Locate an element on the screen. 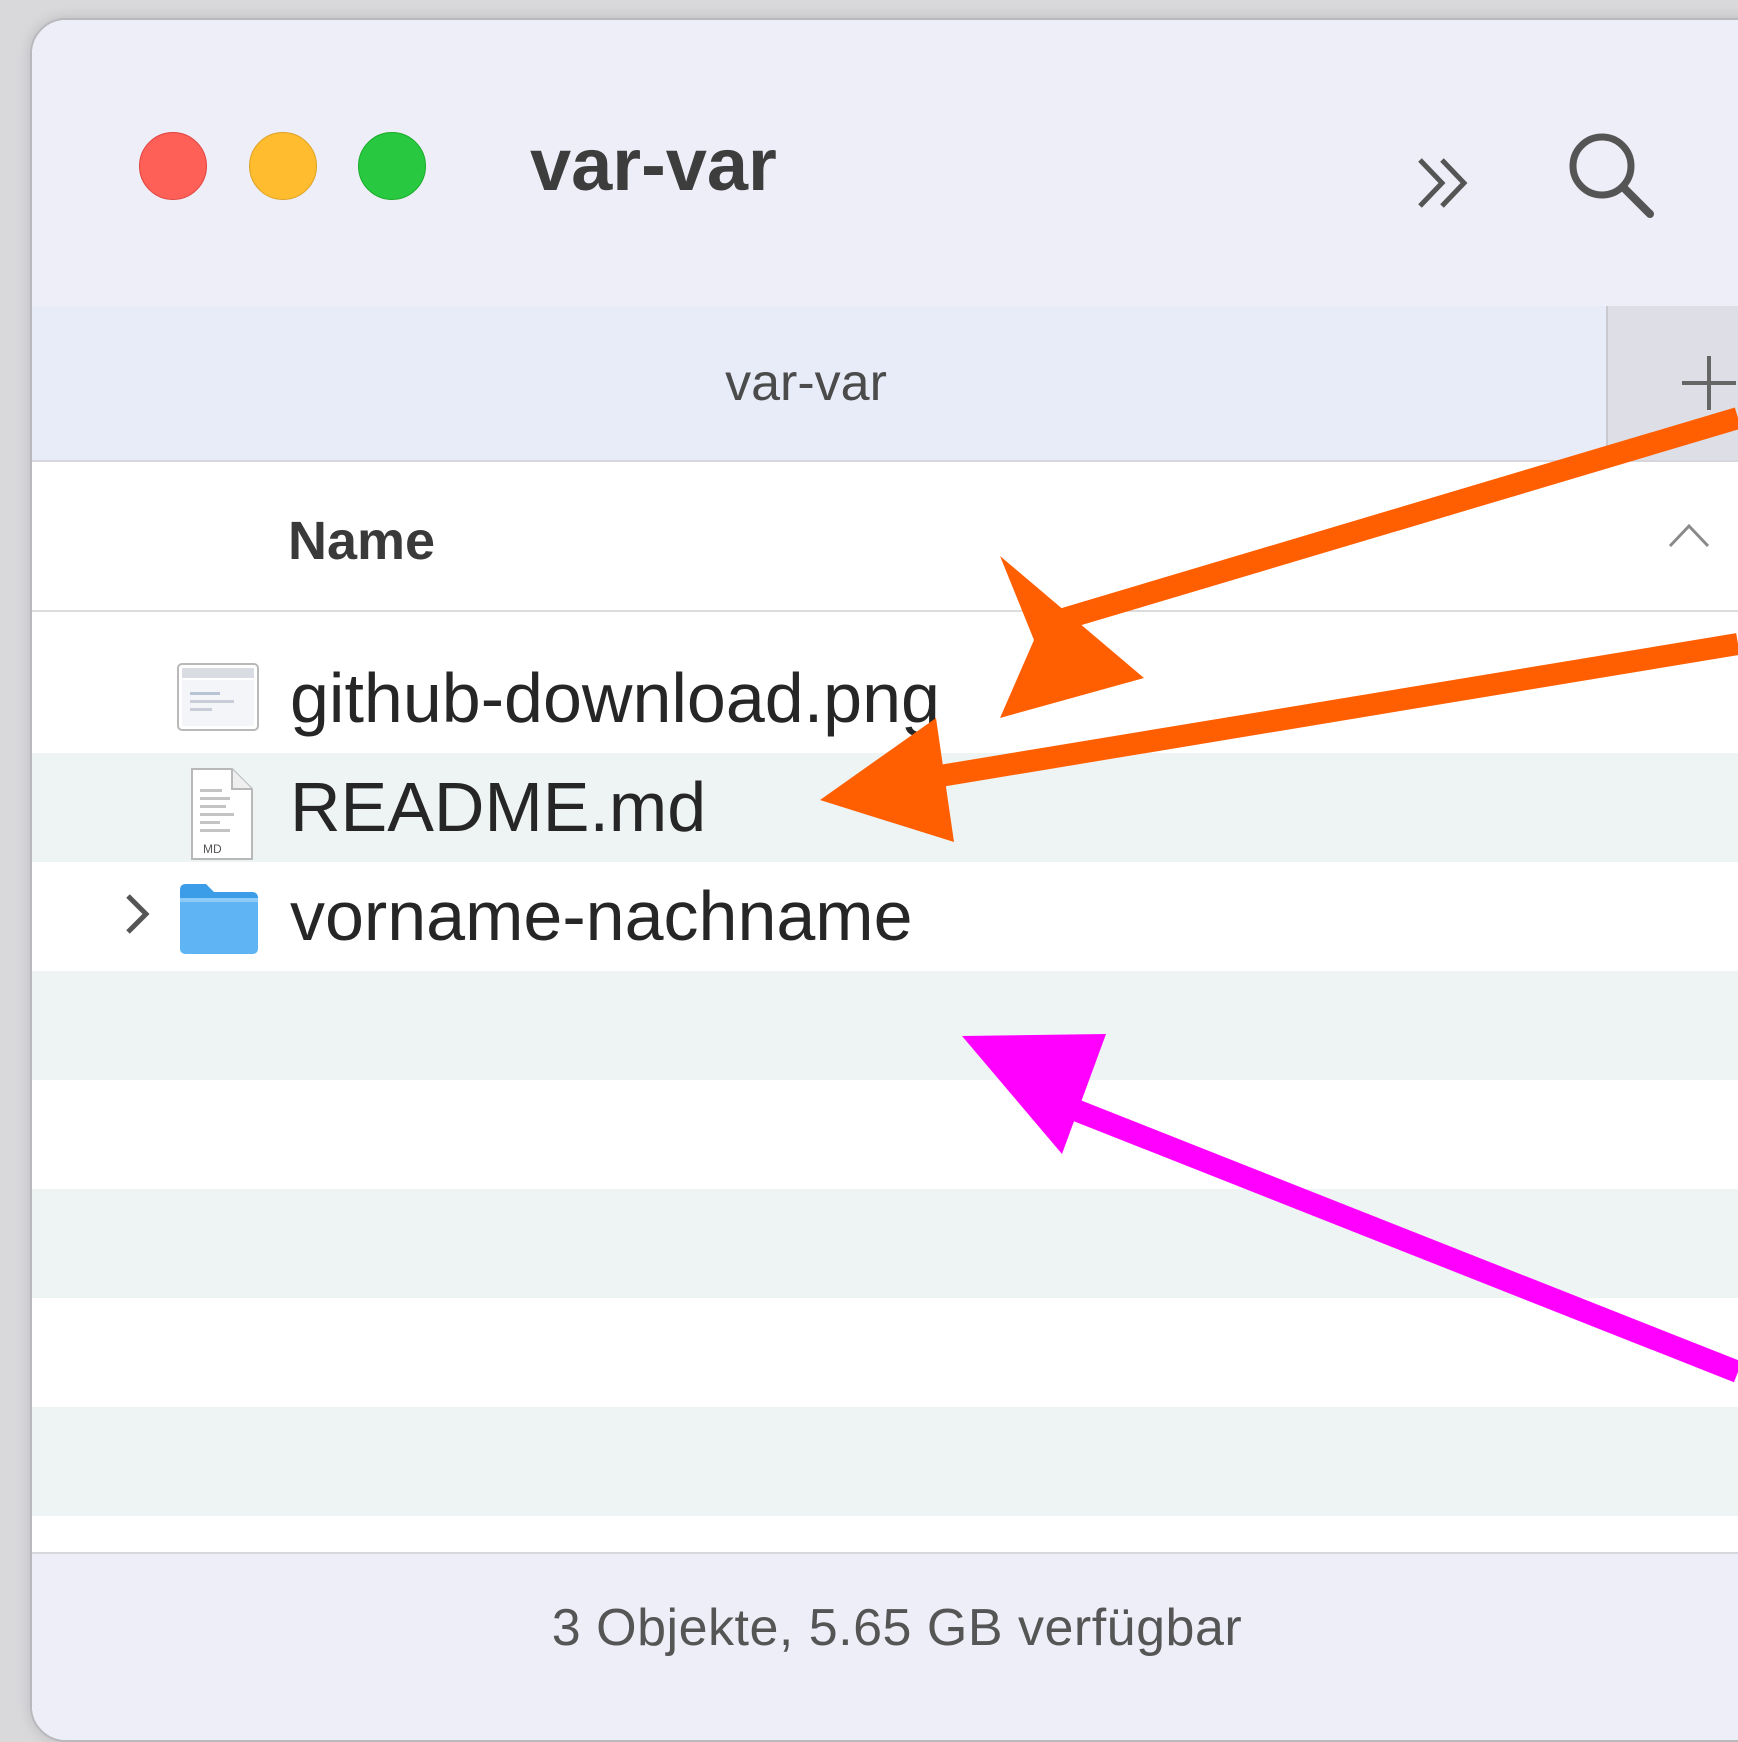 This screenshot has width=1738, height=1742. plus-icon is located at coordinates (1709, 383).